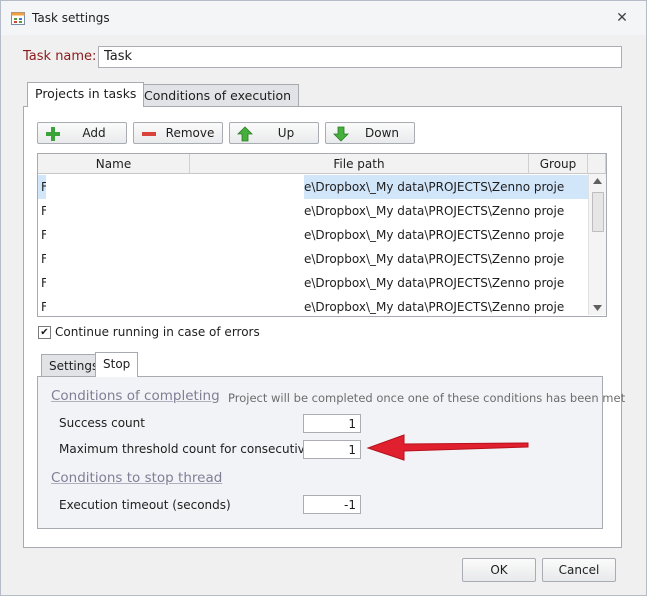  I want to click on column-header-group: Group, so click(558, 164).